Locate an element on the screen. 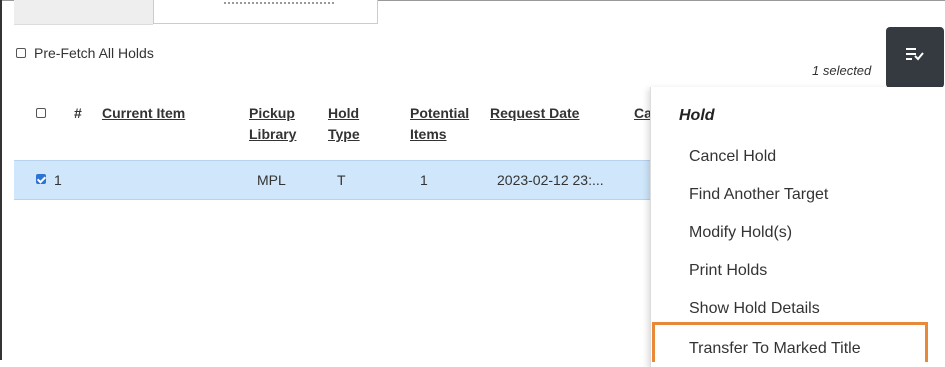 Image resolution: width=945 pixels, height=367 pixels. col-header-pickup-line1: Pickup is located at coordinates (272, 113).